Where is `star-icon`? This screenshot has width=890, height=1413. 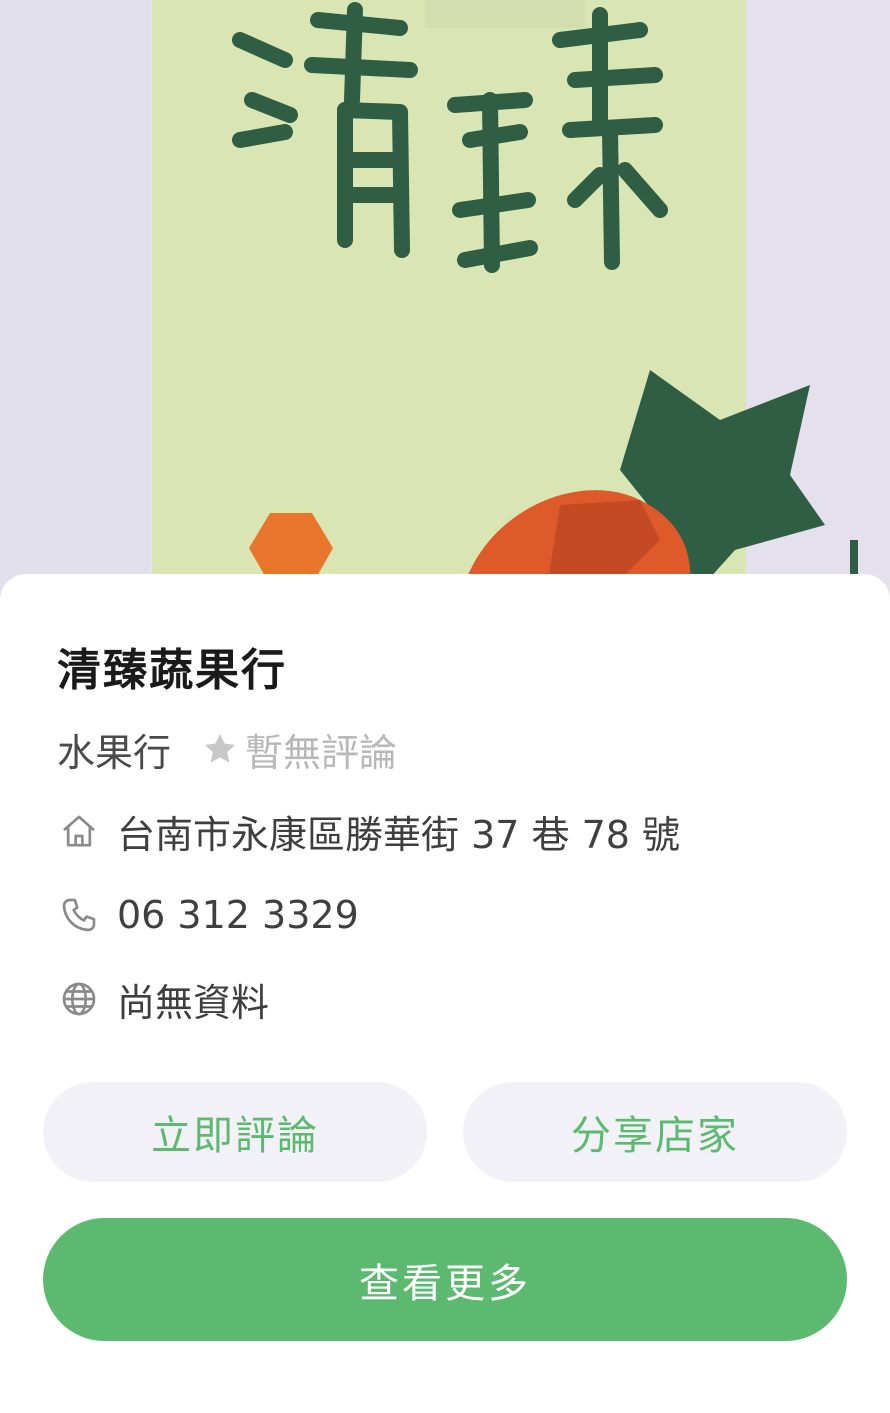 star-icon is located at coordinates (220, 748).